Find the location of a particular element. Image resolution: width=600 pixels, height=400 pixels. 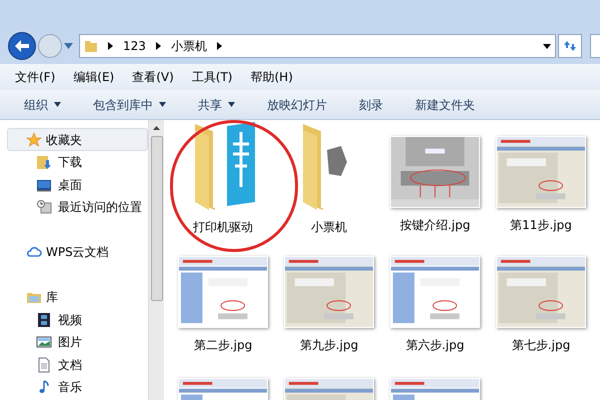

sidebar-item: 桌面 is located at coordinates (77, 185).